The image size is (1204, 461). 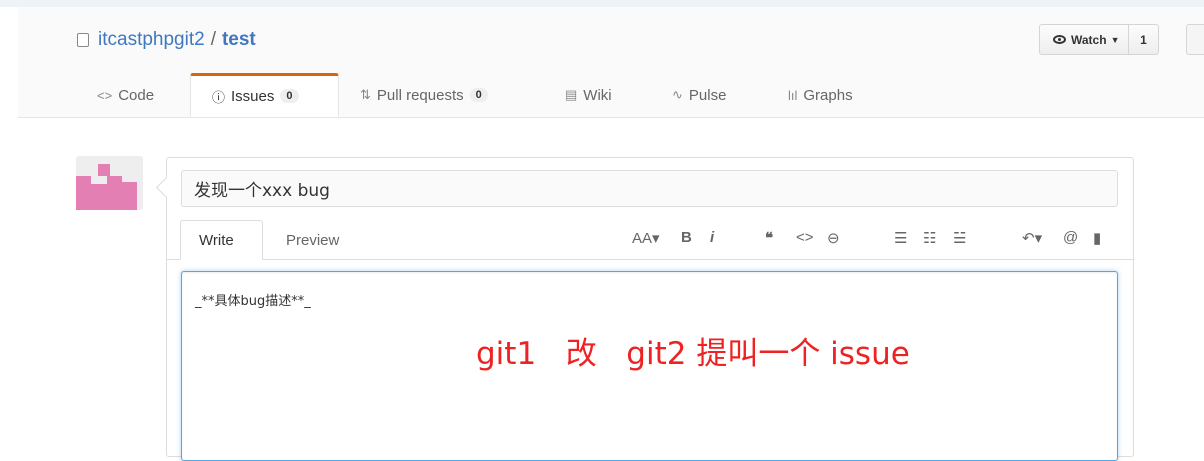 I want to click on issues-counter: 0, so click(x=289, y=96).